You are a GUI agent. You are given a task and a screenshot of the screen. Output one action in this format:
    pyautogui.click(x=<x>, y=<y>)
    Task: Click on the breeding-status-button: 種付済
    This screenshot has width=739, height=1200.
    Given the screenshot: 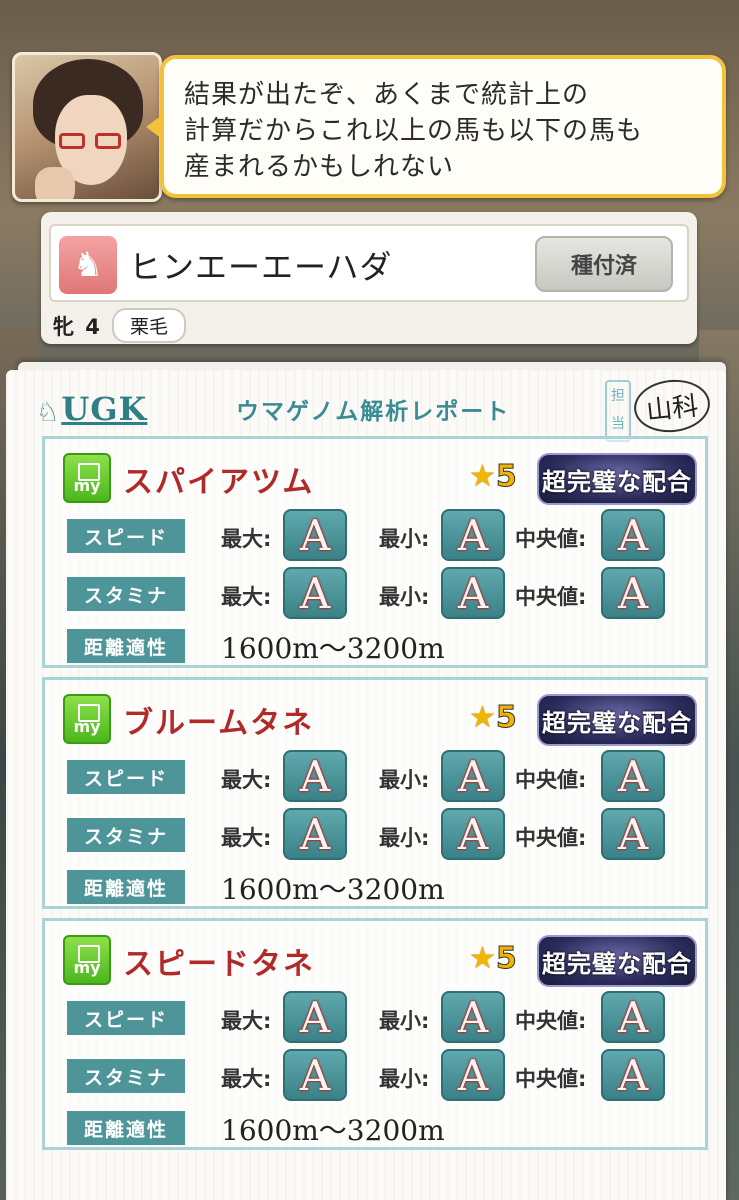 What is the action you would take?
    pyautogui.click(x=604, y=264)
    